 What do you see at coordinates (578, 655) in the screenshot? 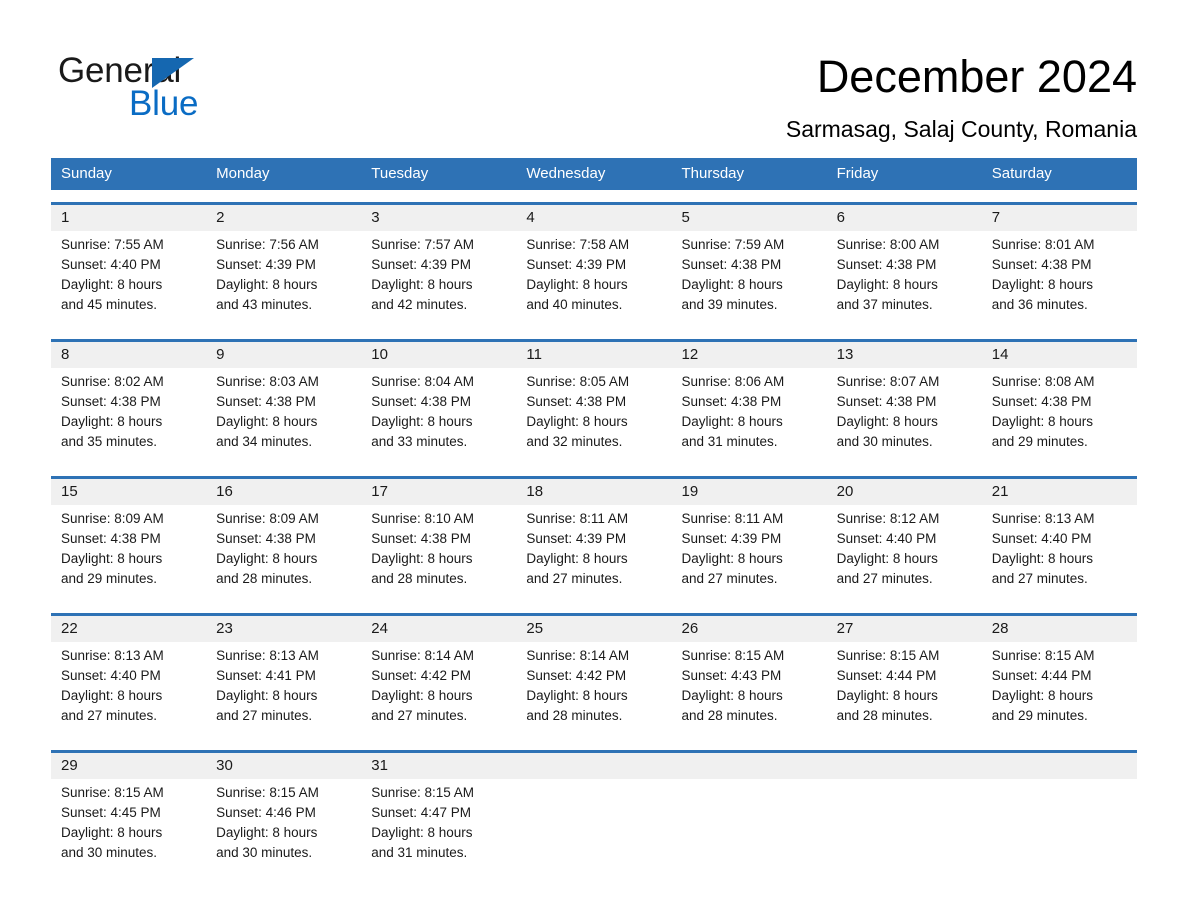
I see `sunrise-text: Sunrise: 8:14 AM` at bounding box center [578, 655].